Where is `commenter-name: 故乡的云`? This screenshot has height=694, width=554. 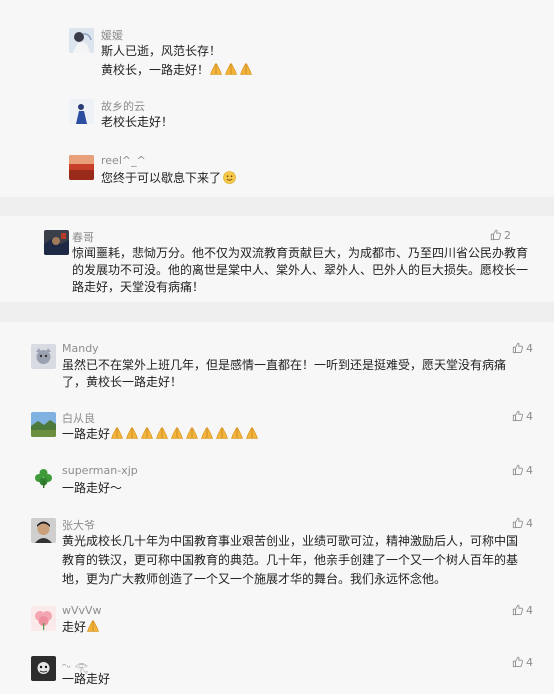
commenter-name: 故乡的云 is located at coordinates (123, 106).